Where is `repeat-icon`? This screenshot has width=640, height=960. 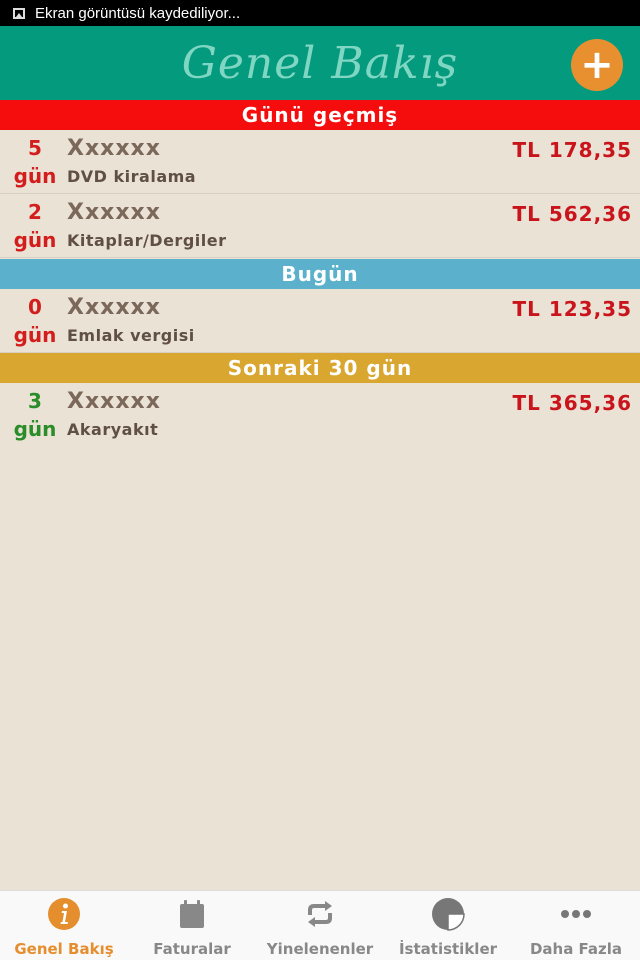
repeat-icon is located at coordinates (320, 914).